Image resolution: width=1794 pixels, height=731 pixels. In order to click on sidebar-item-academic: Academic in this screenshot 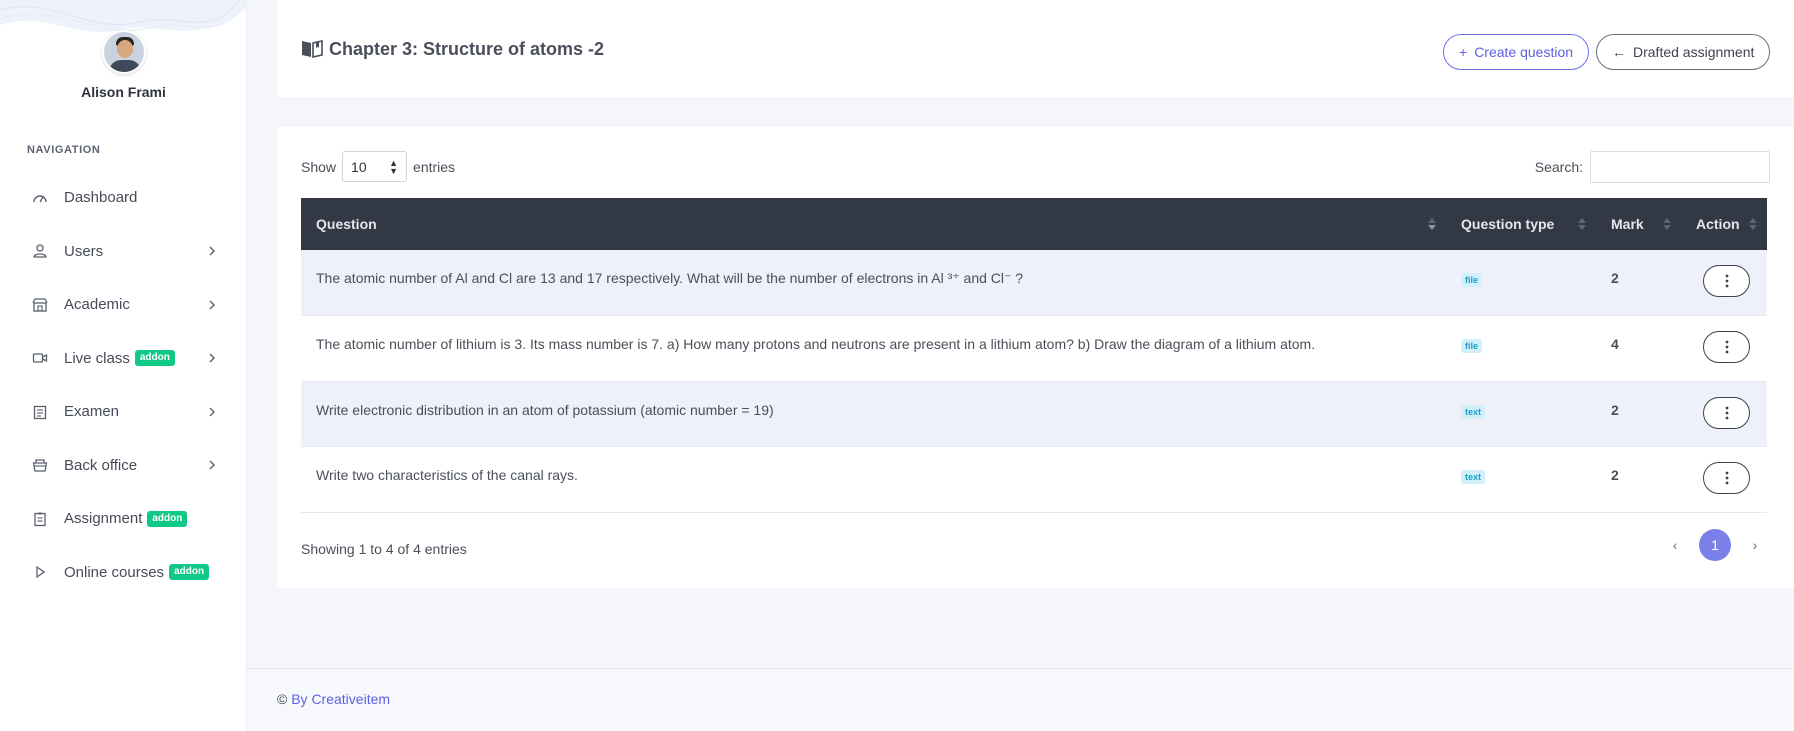, I will do `click(123, 305)`.